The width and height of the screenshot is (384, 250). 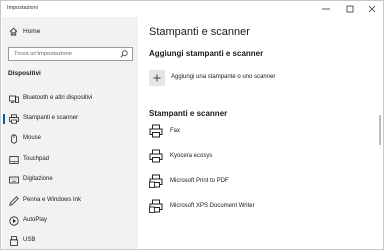 I want to click on add-box, so click(x=157, y=78).